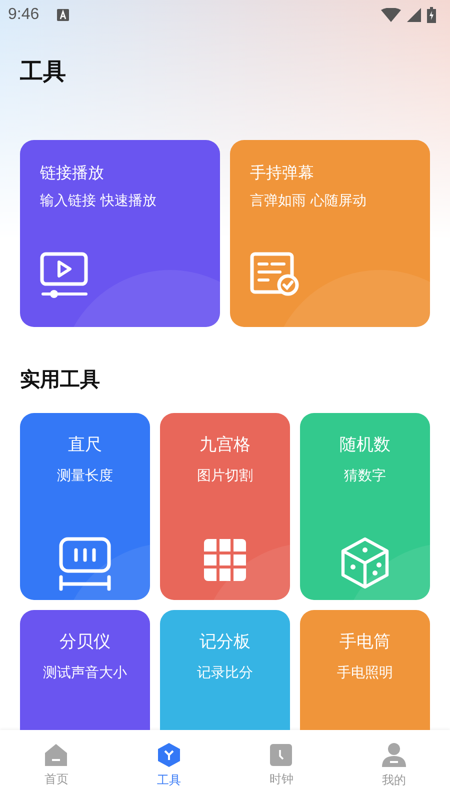 Image resolution: width=450 pixels, height=800 pixels. What do you see at coordinates (225, 673) in the screenshot?
I see `card-subtitle: 记录比分` at bounding box center [225, 673].